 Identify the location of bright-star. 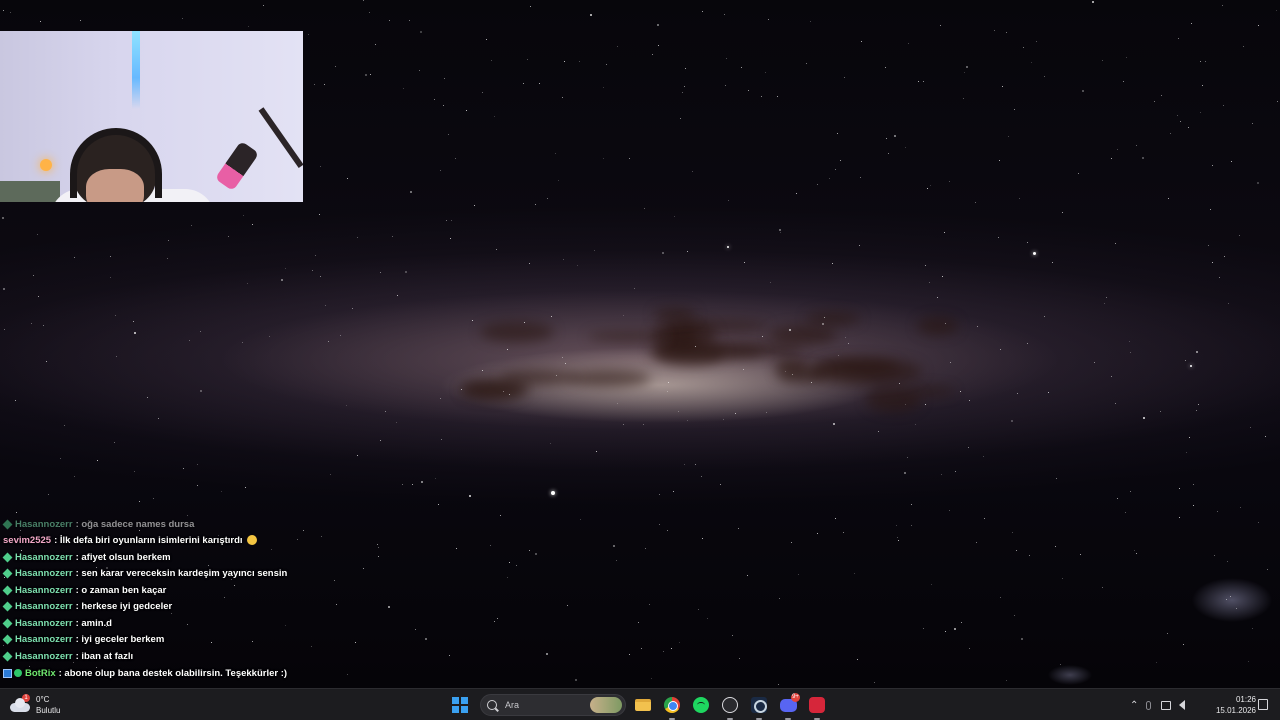
(553, 493).